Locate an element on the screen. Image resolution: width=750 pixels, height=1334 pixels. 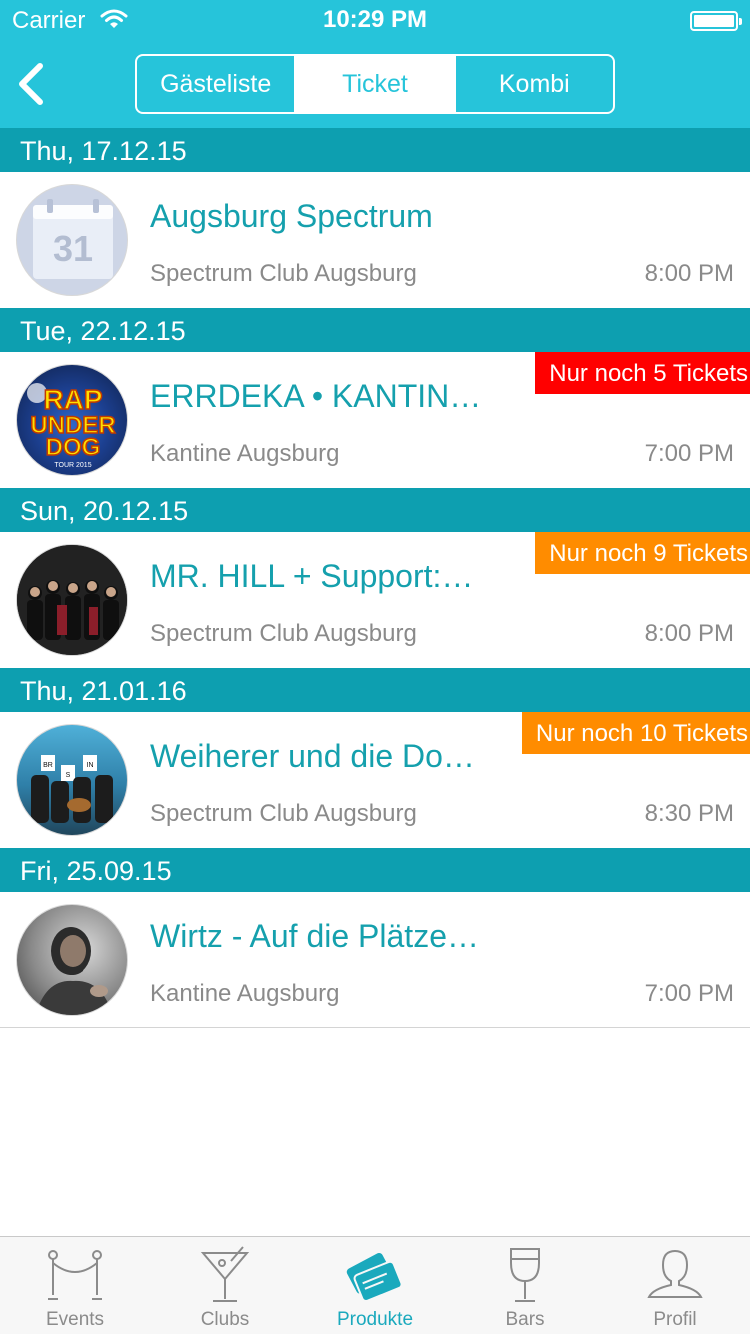
tab-clubs: Clubs is located at coordinates (225, 1285).